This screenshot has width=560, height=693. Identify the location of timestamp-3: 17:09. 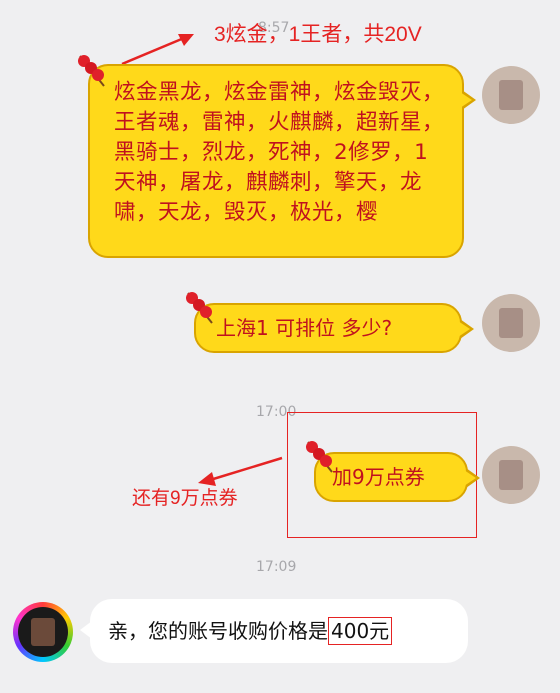
(276, 567).